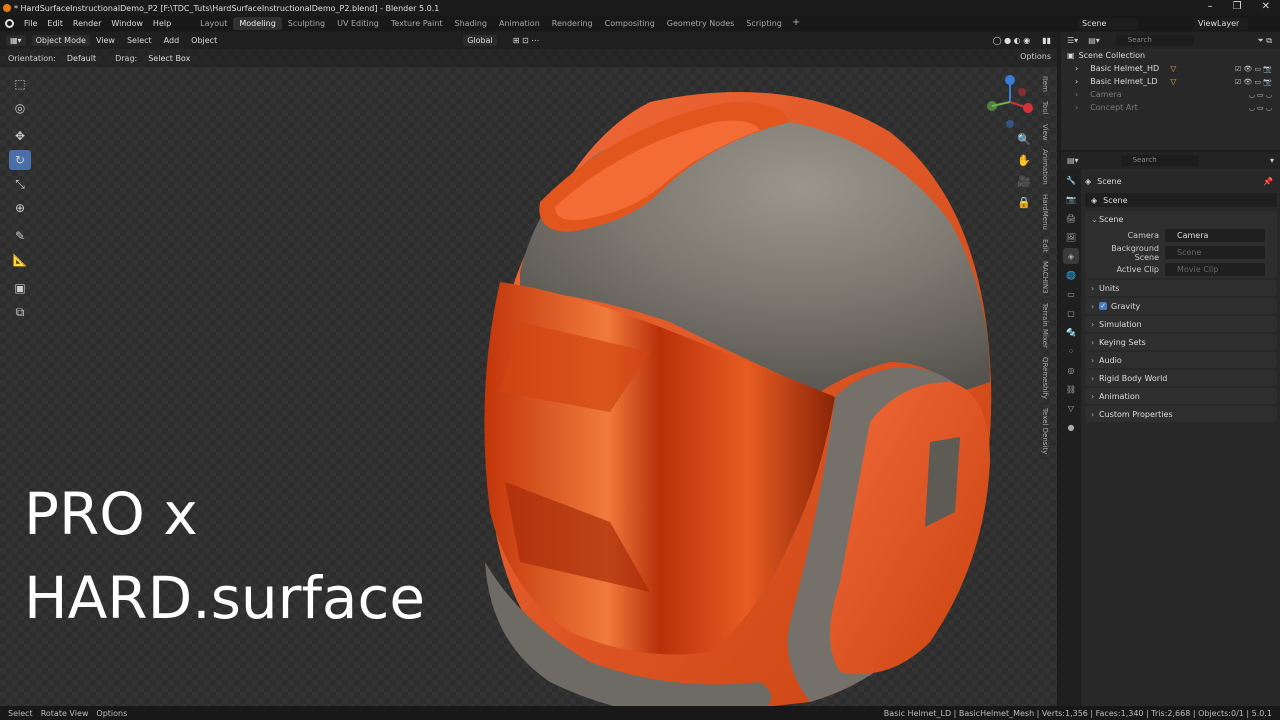 The height and width of the screenshot is (720, 1280). What do you see at coordinates (1215, 235) in the screenshot?
I see `camera-field: Camera` at bounding box center [1215, 235].